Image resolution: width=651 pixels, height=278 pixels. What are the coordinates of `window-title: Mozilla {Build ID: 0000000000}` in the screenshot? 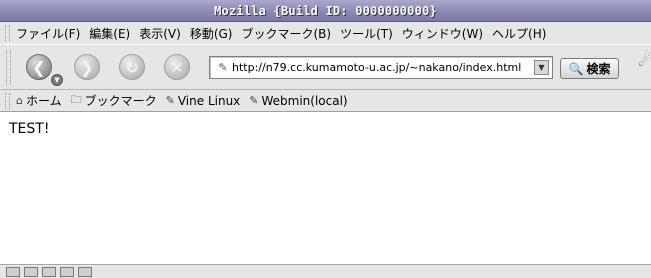 It's located at (325, 10).